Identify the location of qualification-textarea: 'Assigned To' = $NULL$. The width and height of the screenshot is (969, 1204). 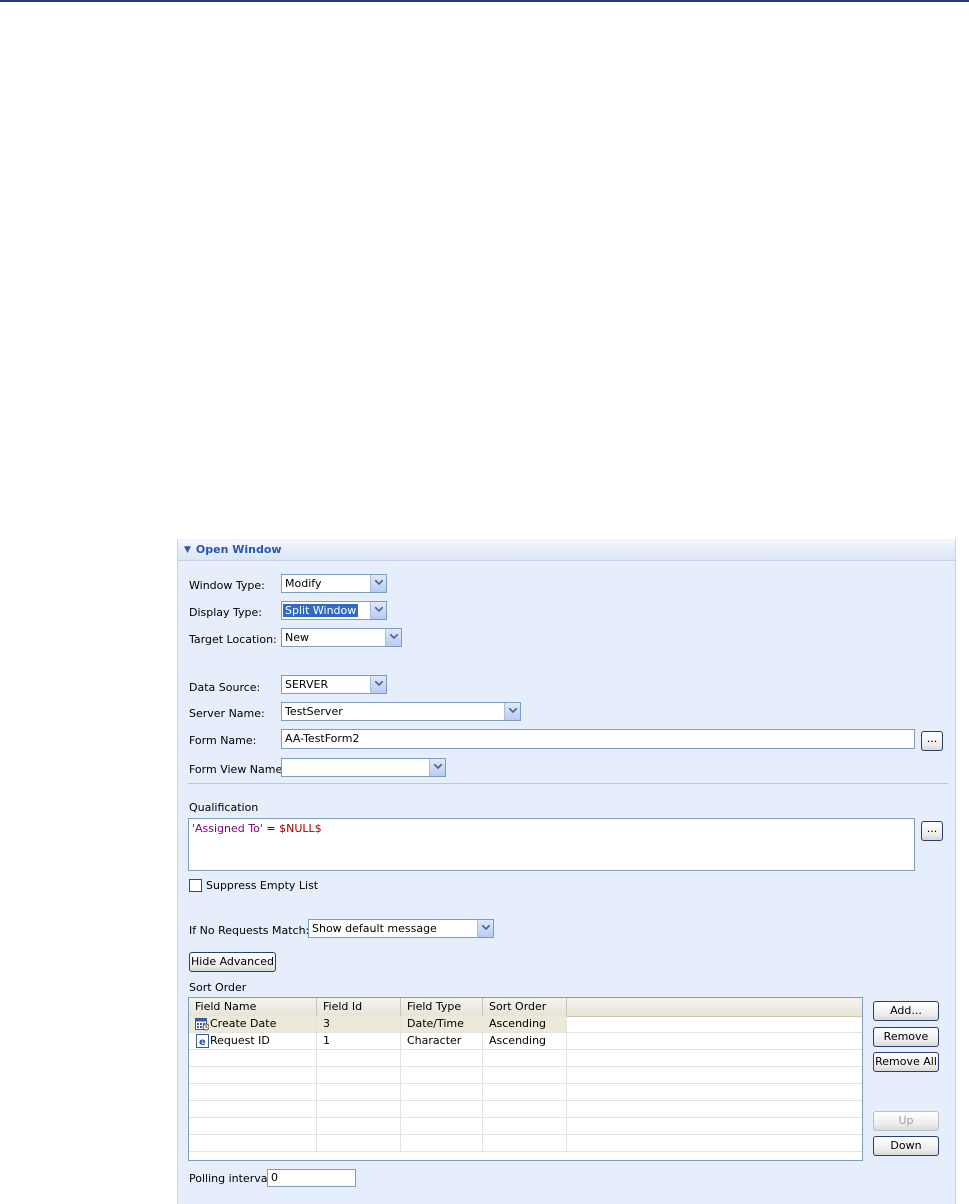
(551, 844).